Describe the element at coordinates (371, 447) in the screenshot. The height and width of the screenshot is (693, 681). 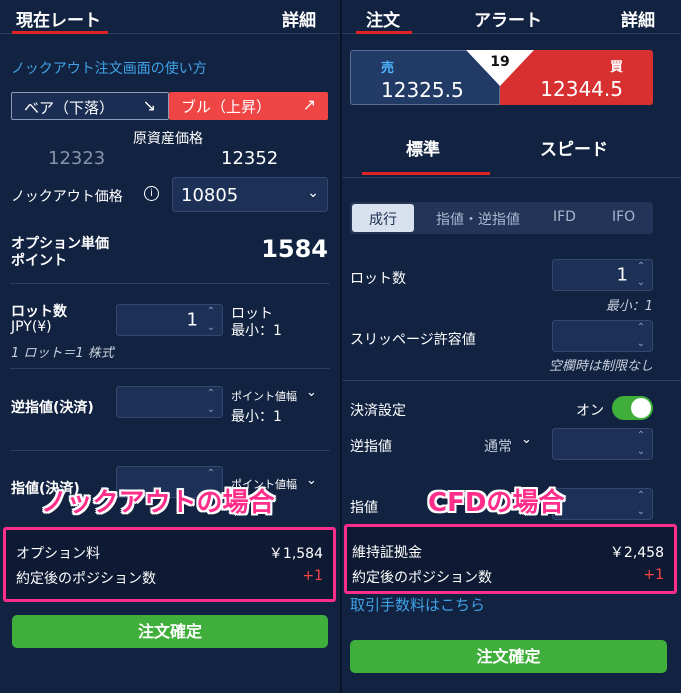
I see `stop-label: 逆指値` at that location.